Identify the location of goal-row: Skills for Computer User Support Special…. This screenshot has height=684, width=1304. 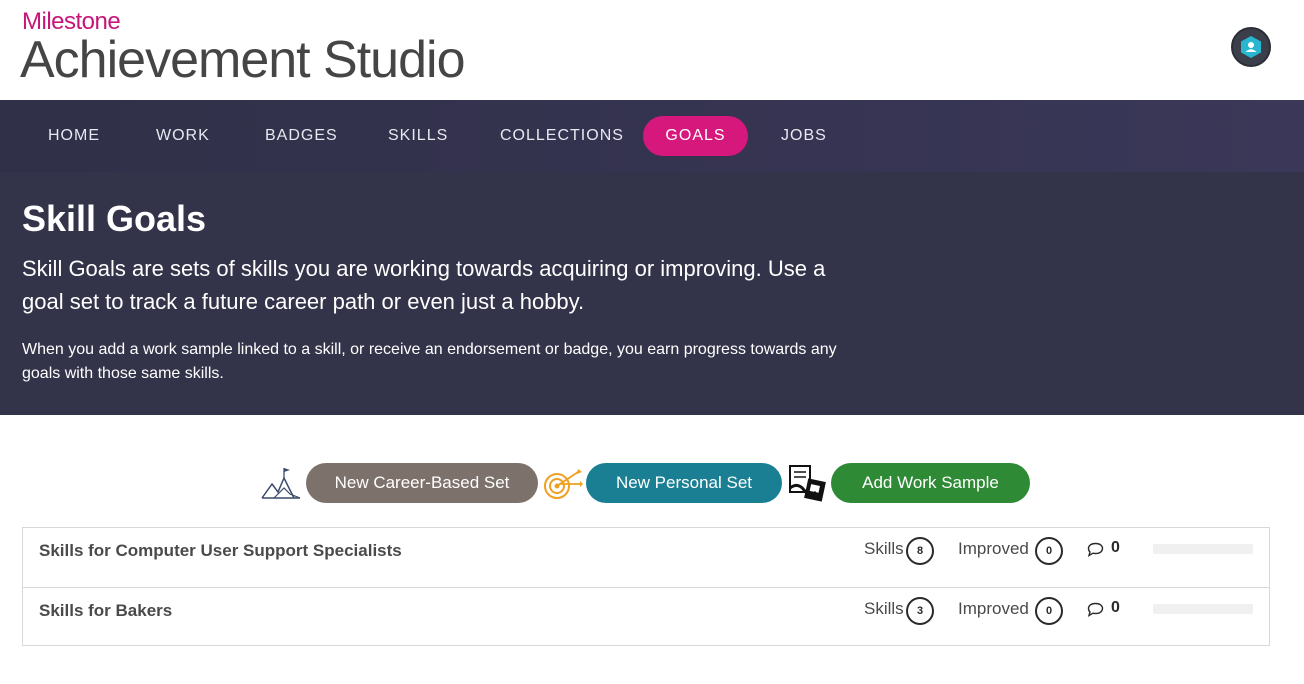
(646, 557).